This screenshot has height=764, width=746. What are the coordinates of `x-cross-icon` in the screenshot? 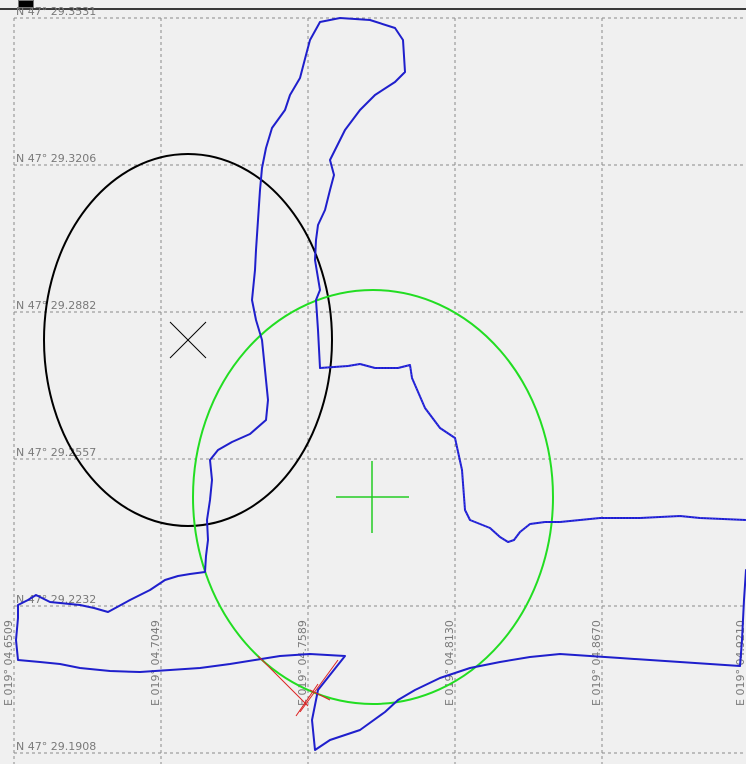 It's located at (188, 340).